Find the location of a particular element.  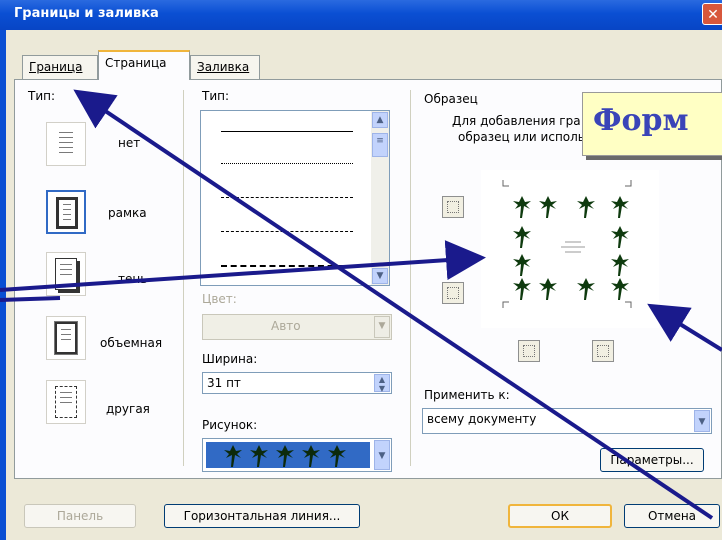

setting-label: Тип: is located at coordinates (42, 96).